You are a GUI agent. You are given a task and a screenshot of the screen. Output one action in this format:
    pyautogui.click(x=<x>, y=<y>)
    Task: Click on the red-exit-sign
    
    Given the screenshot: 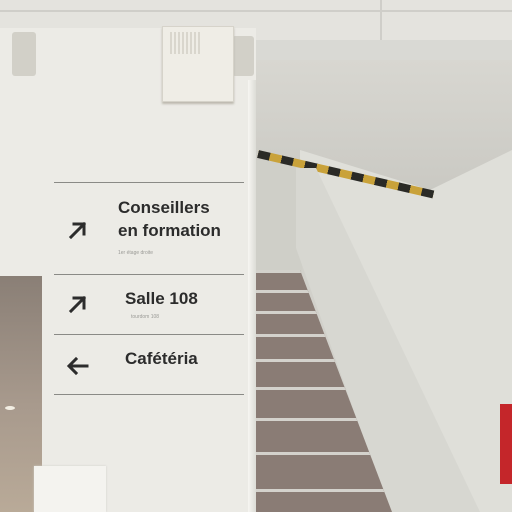 What is the action you would take?
    pyautogui.click(x=506, y=444)
    